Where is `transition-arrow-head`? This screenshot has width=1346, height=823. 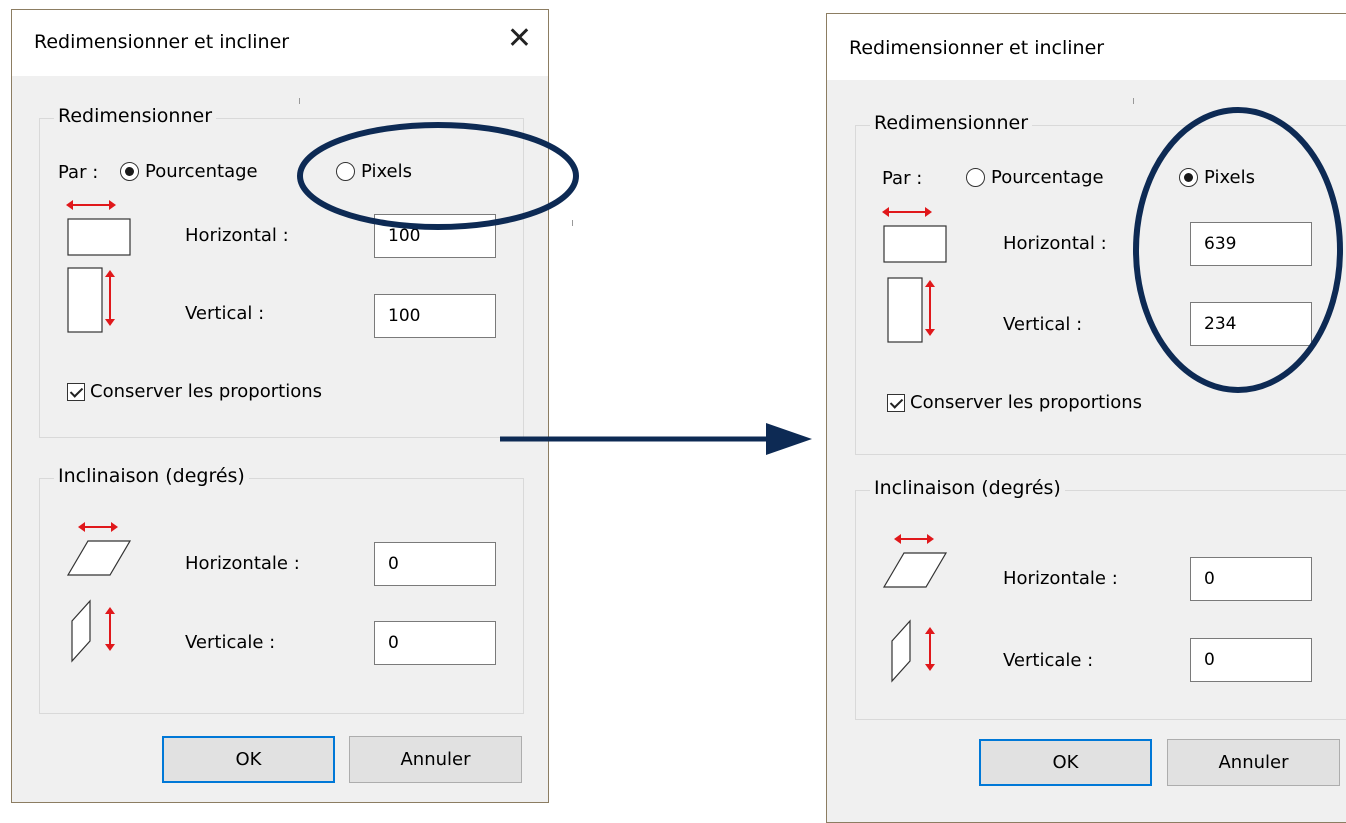 transition-arrow-head is located at coordinates (789, 439).